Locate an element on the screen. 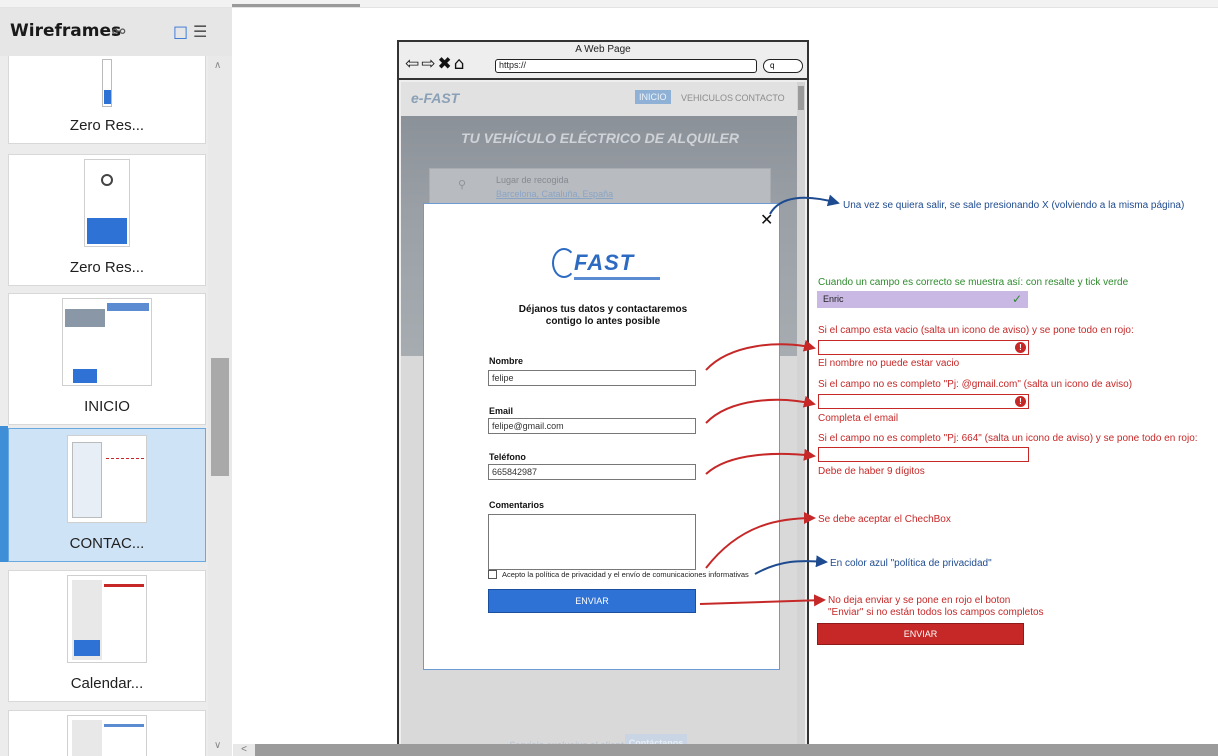  site-scrollbar is located at coordinates (801, 415).